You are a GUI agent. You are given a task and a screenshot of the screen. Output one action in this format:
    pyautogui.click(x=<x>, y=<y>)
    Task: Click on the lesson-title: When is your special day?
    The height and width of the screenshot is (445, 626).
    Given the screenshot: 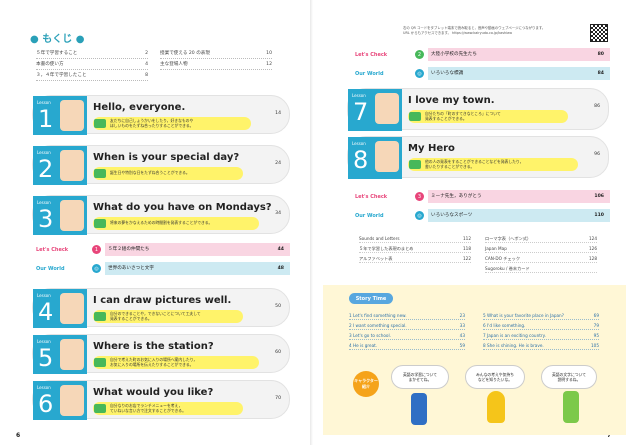 What is the action you would take?
    pyautogui.click(x=166, y=157)
    